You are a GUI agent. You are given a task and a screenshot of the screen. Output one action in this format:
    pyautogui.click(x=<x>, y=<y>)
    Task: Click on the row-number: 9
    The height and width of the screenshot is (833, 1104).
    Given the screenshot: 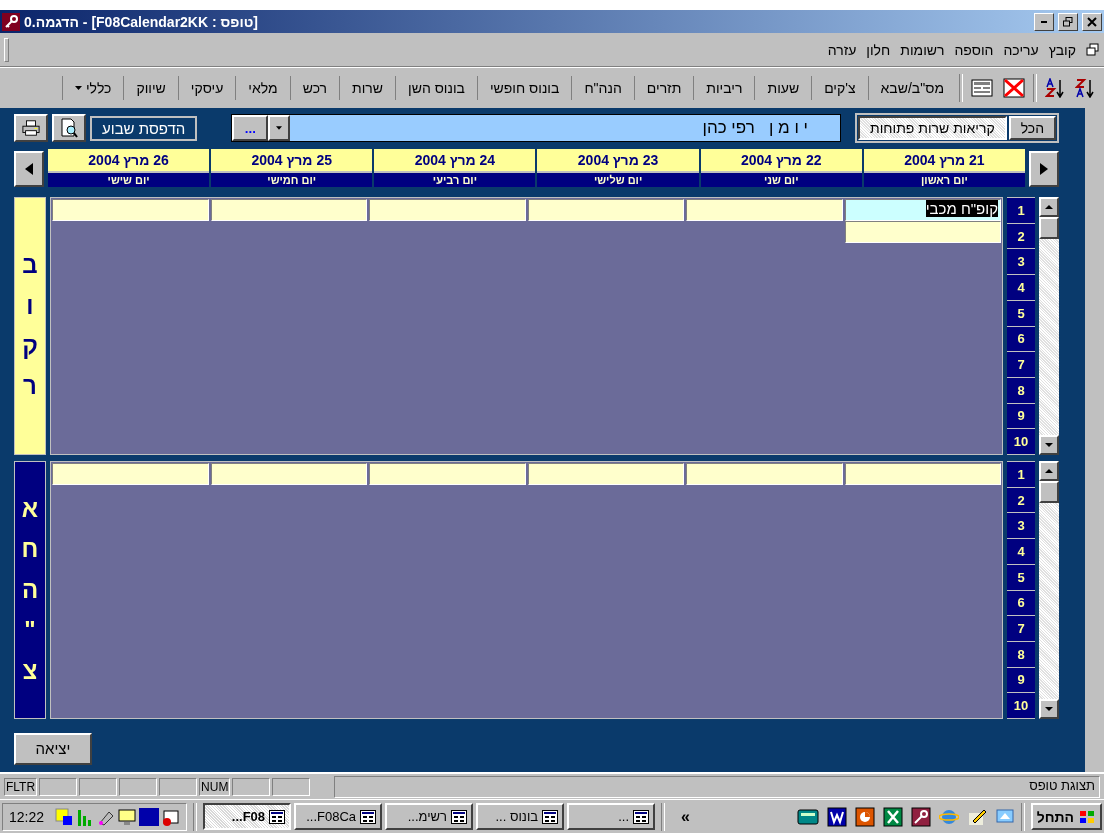 What is the action you would take?
    pyautogui.click(x=1021, y=680)
    